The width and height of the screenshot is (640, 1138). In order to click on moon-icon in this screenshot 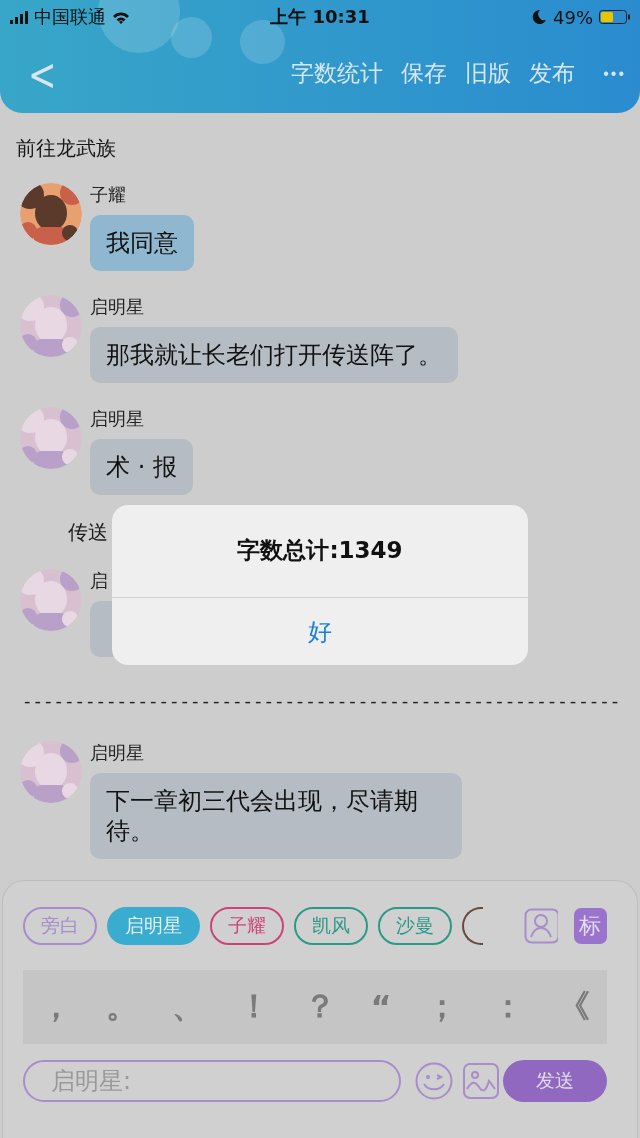, I will do `click(539, 17)`.